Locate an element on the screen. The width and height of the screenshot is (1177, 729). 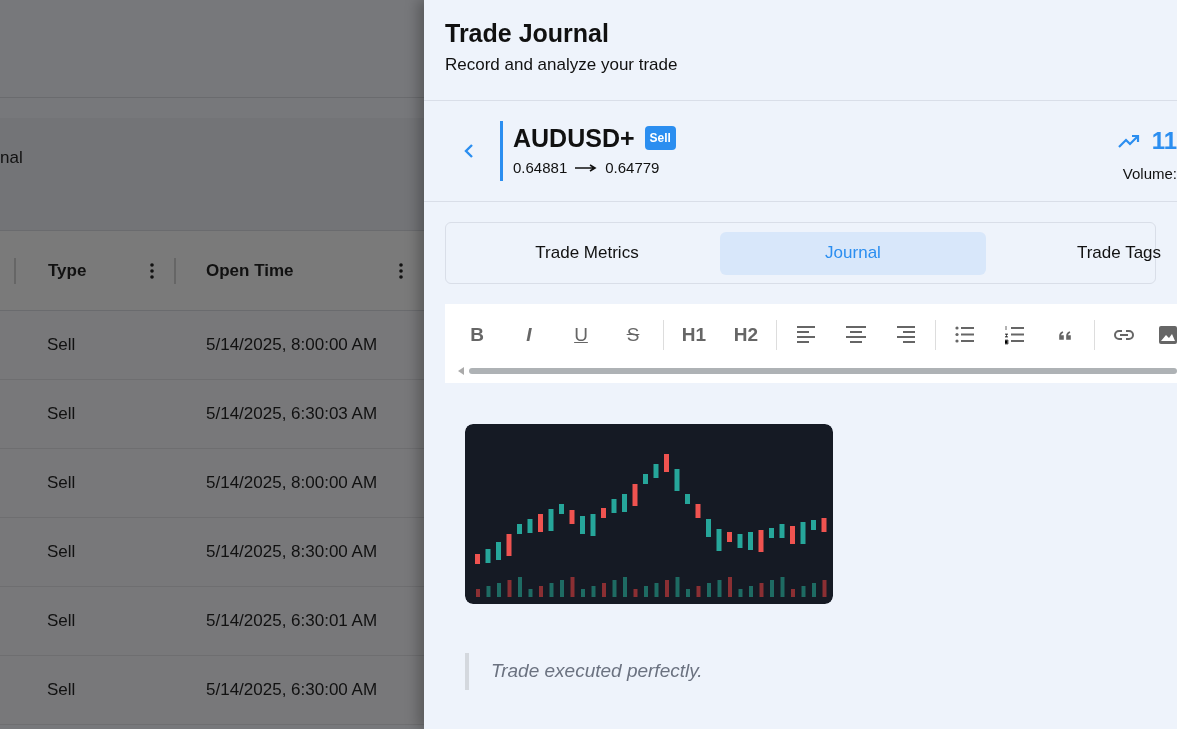
trending-up-icon is located at coordinates (1128, 141).